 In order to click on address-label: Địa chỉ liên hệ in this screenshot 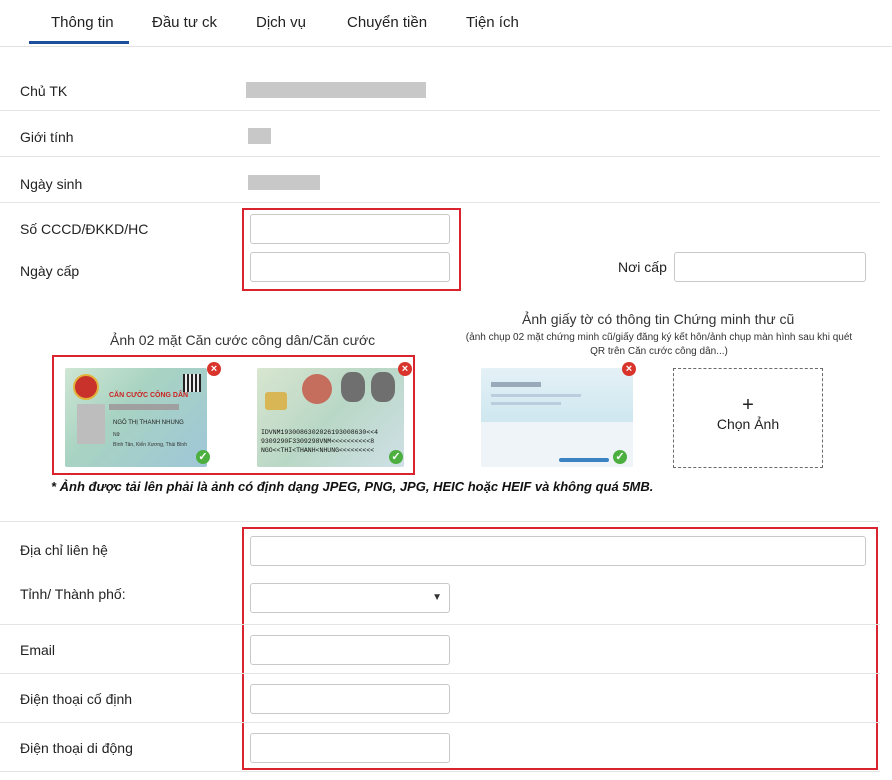, I will do `click(64, 550)`.